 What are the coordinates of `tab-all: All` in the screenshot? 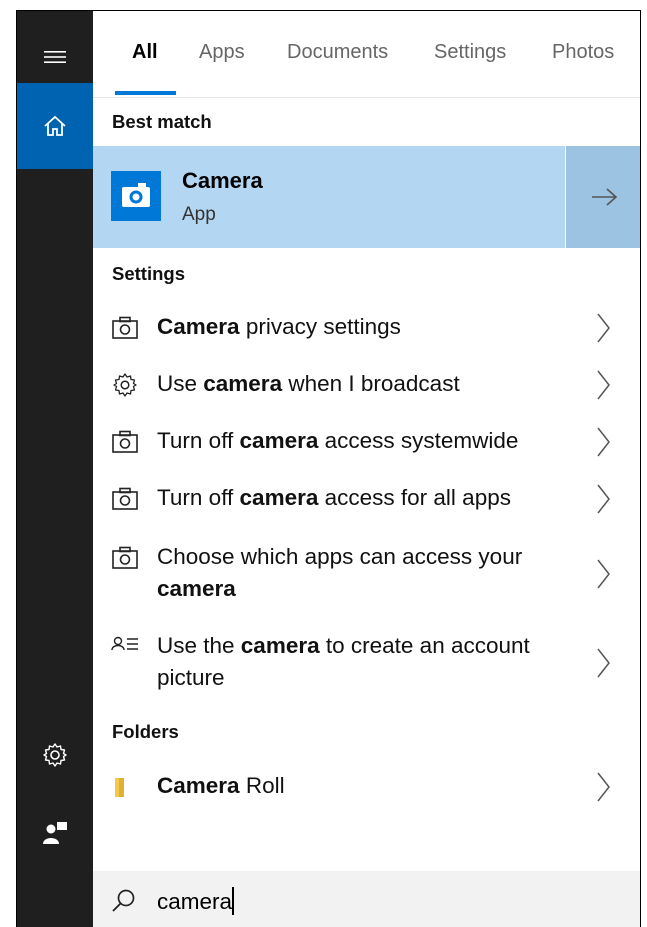 It's located at (145, 52).